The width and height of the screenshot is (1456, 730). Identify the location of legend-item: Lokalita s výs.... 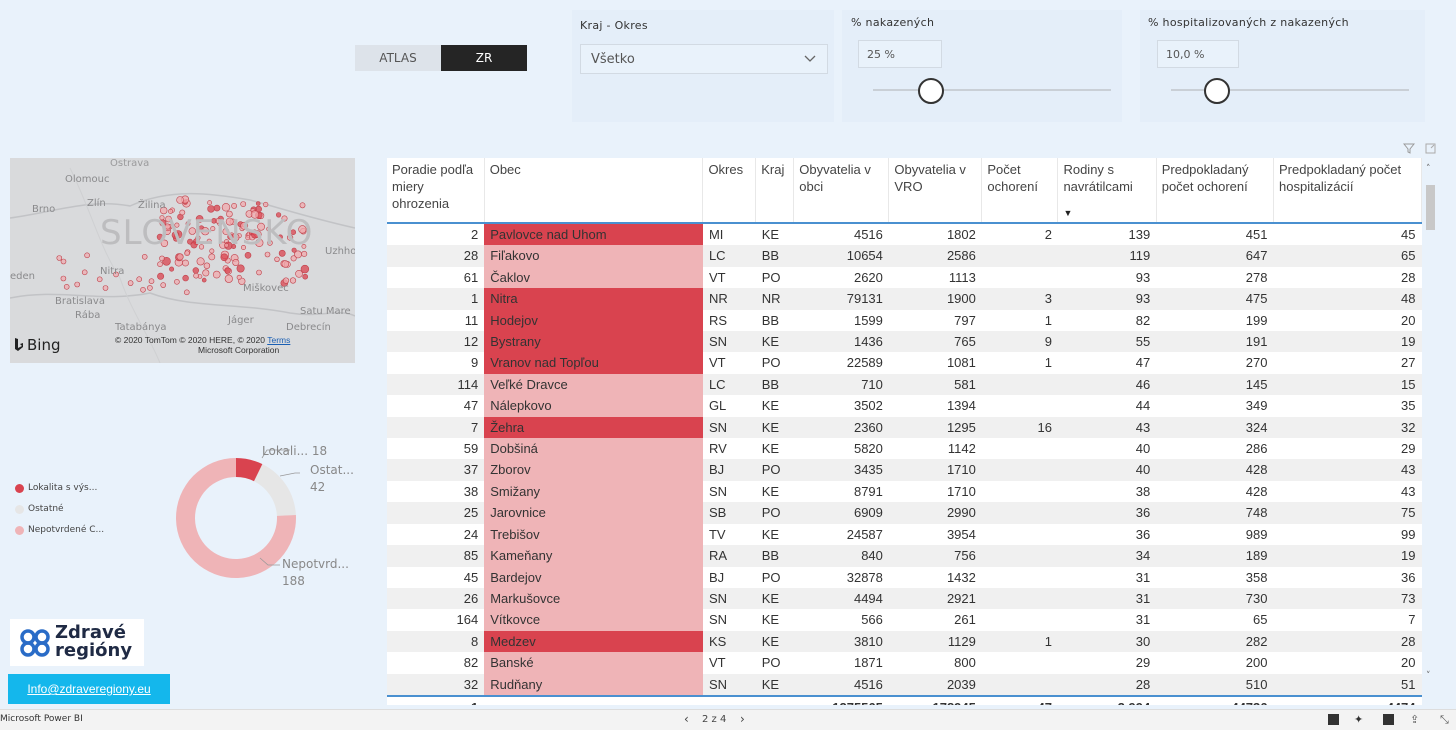
(59, 488).